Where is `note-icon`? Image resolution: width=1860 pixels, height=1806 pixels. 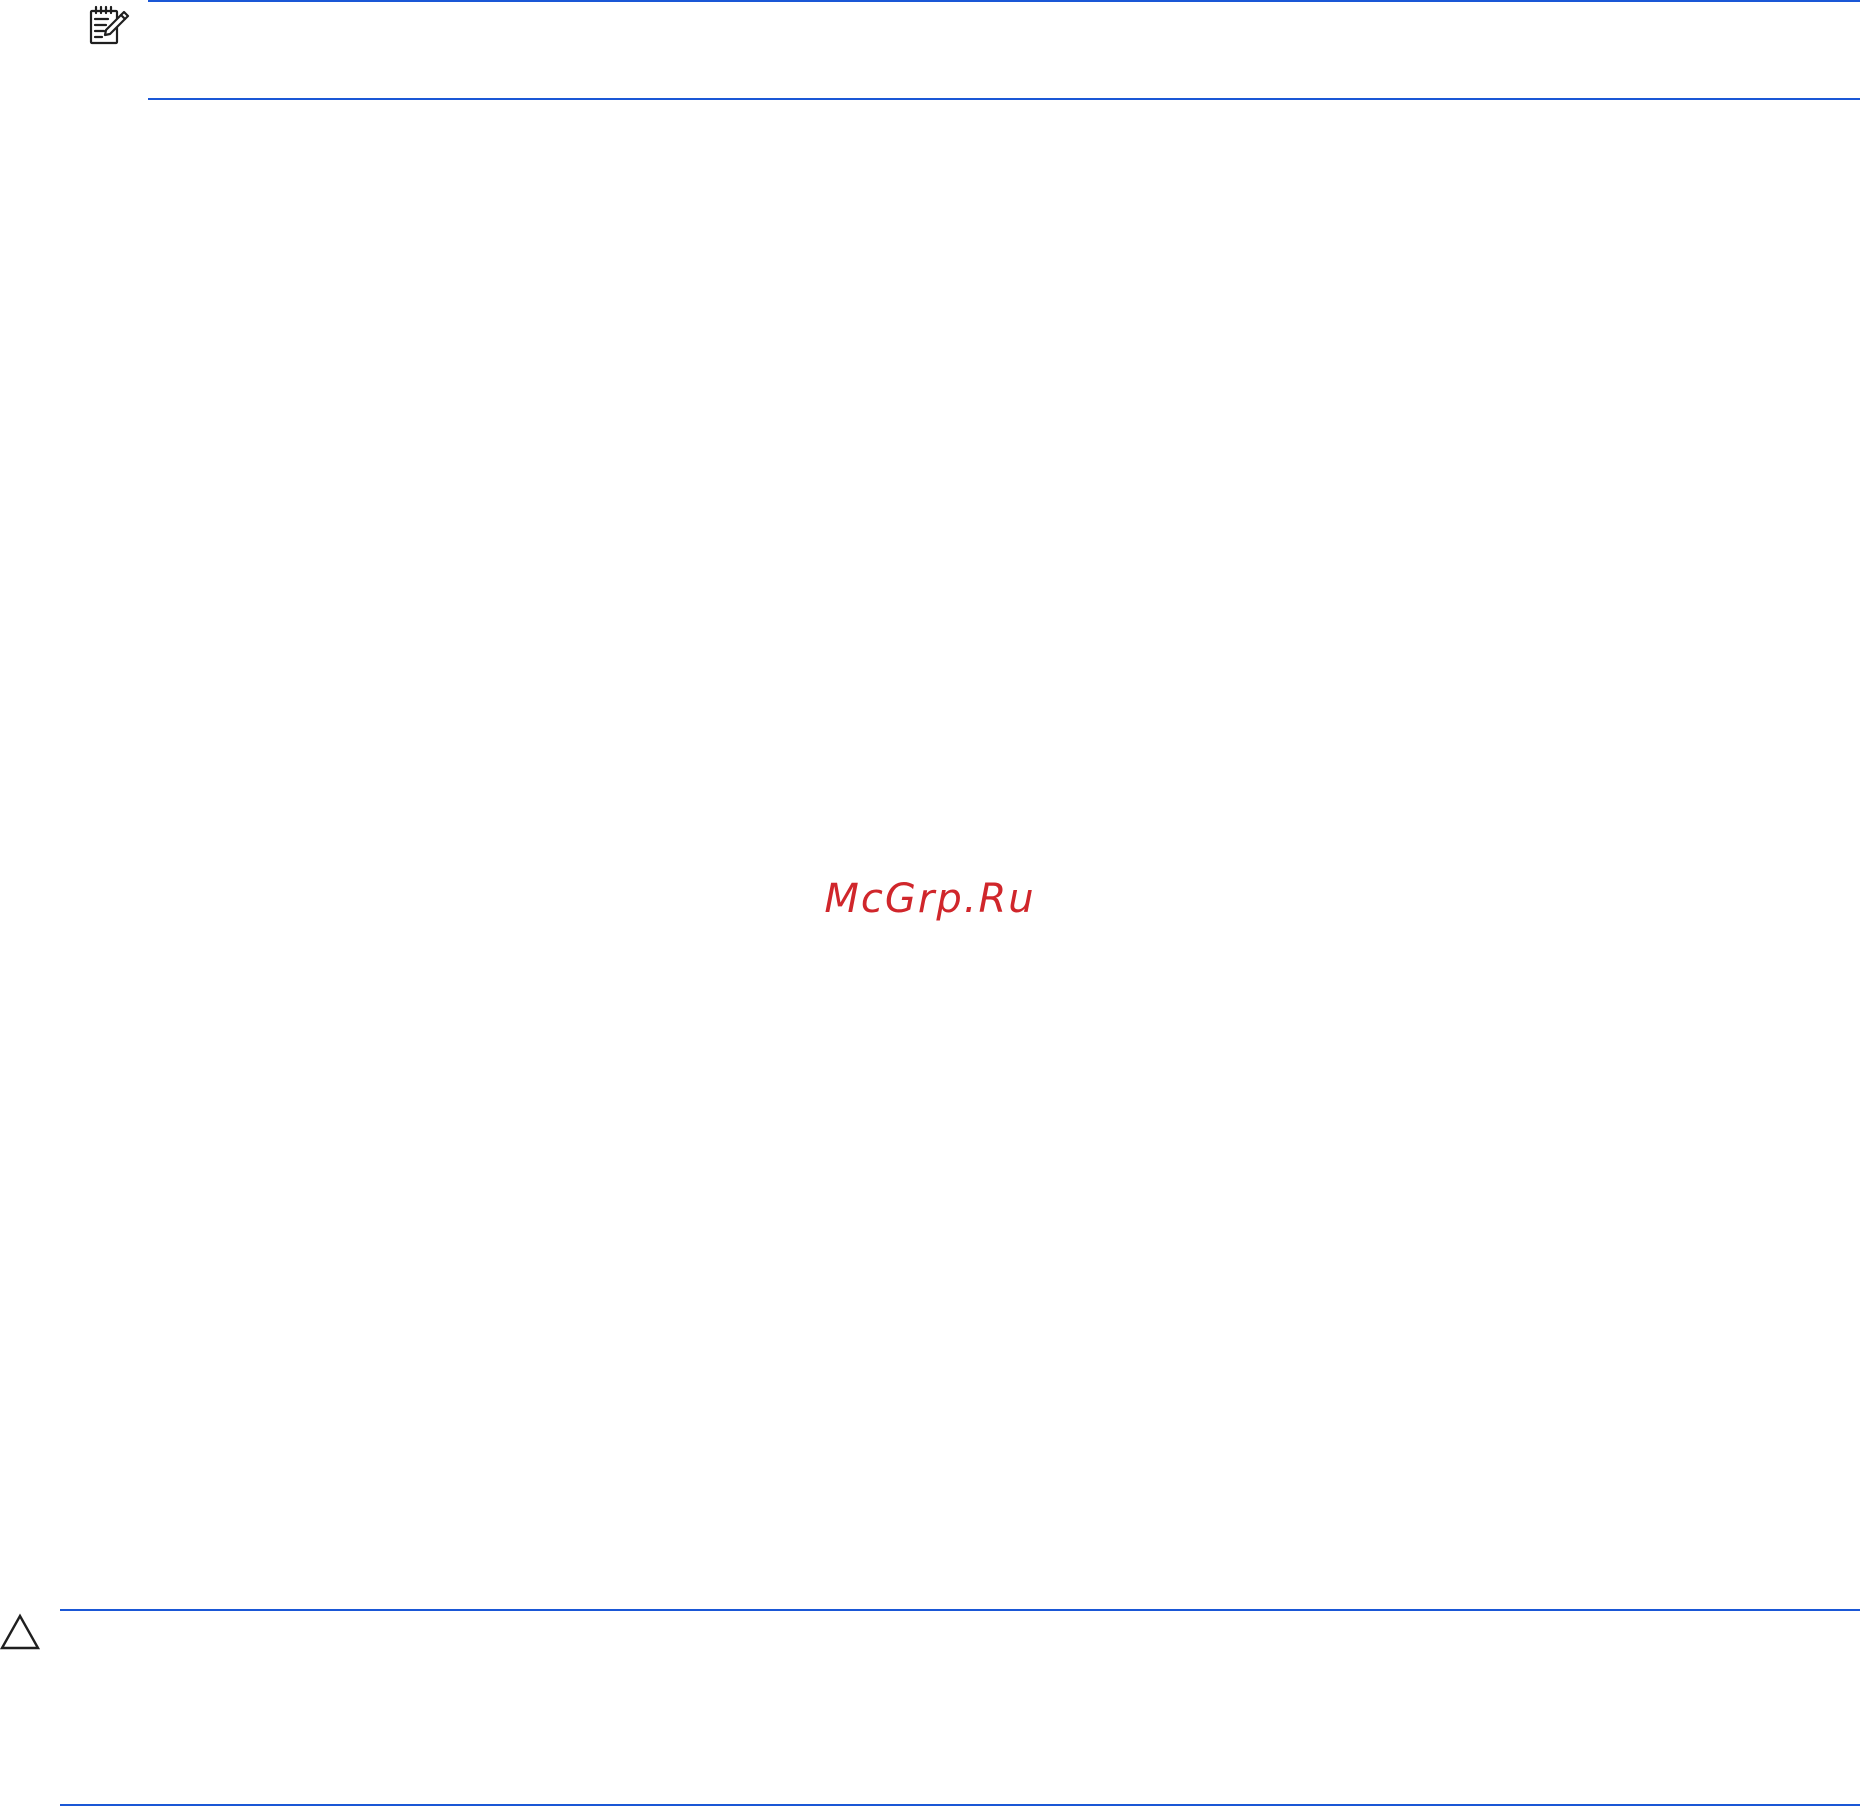
note-icon is located at coordinates (109, 25).